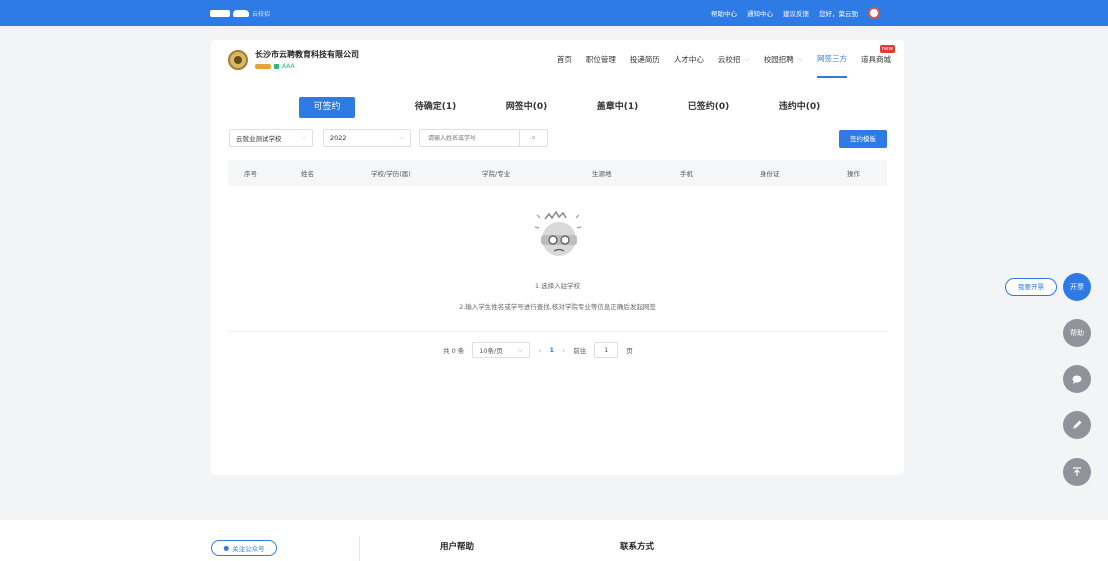 This screenshot has height=561, width=1108. I want to click on top-bar: 云校招 帮助中心 通知中心 建议反馈 您好，葉云勁, so click(554, 13).